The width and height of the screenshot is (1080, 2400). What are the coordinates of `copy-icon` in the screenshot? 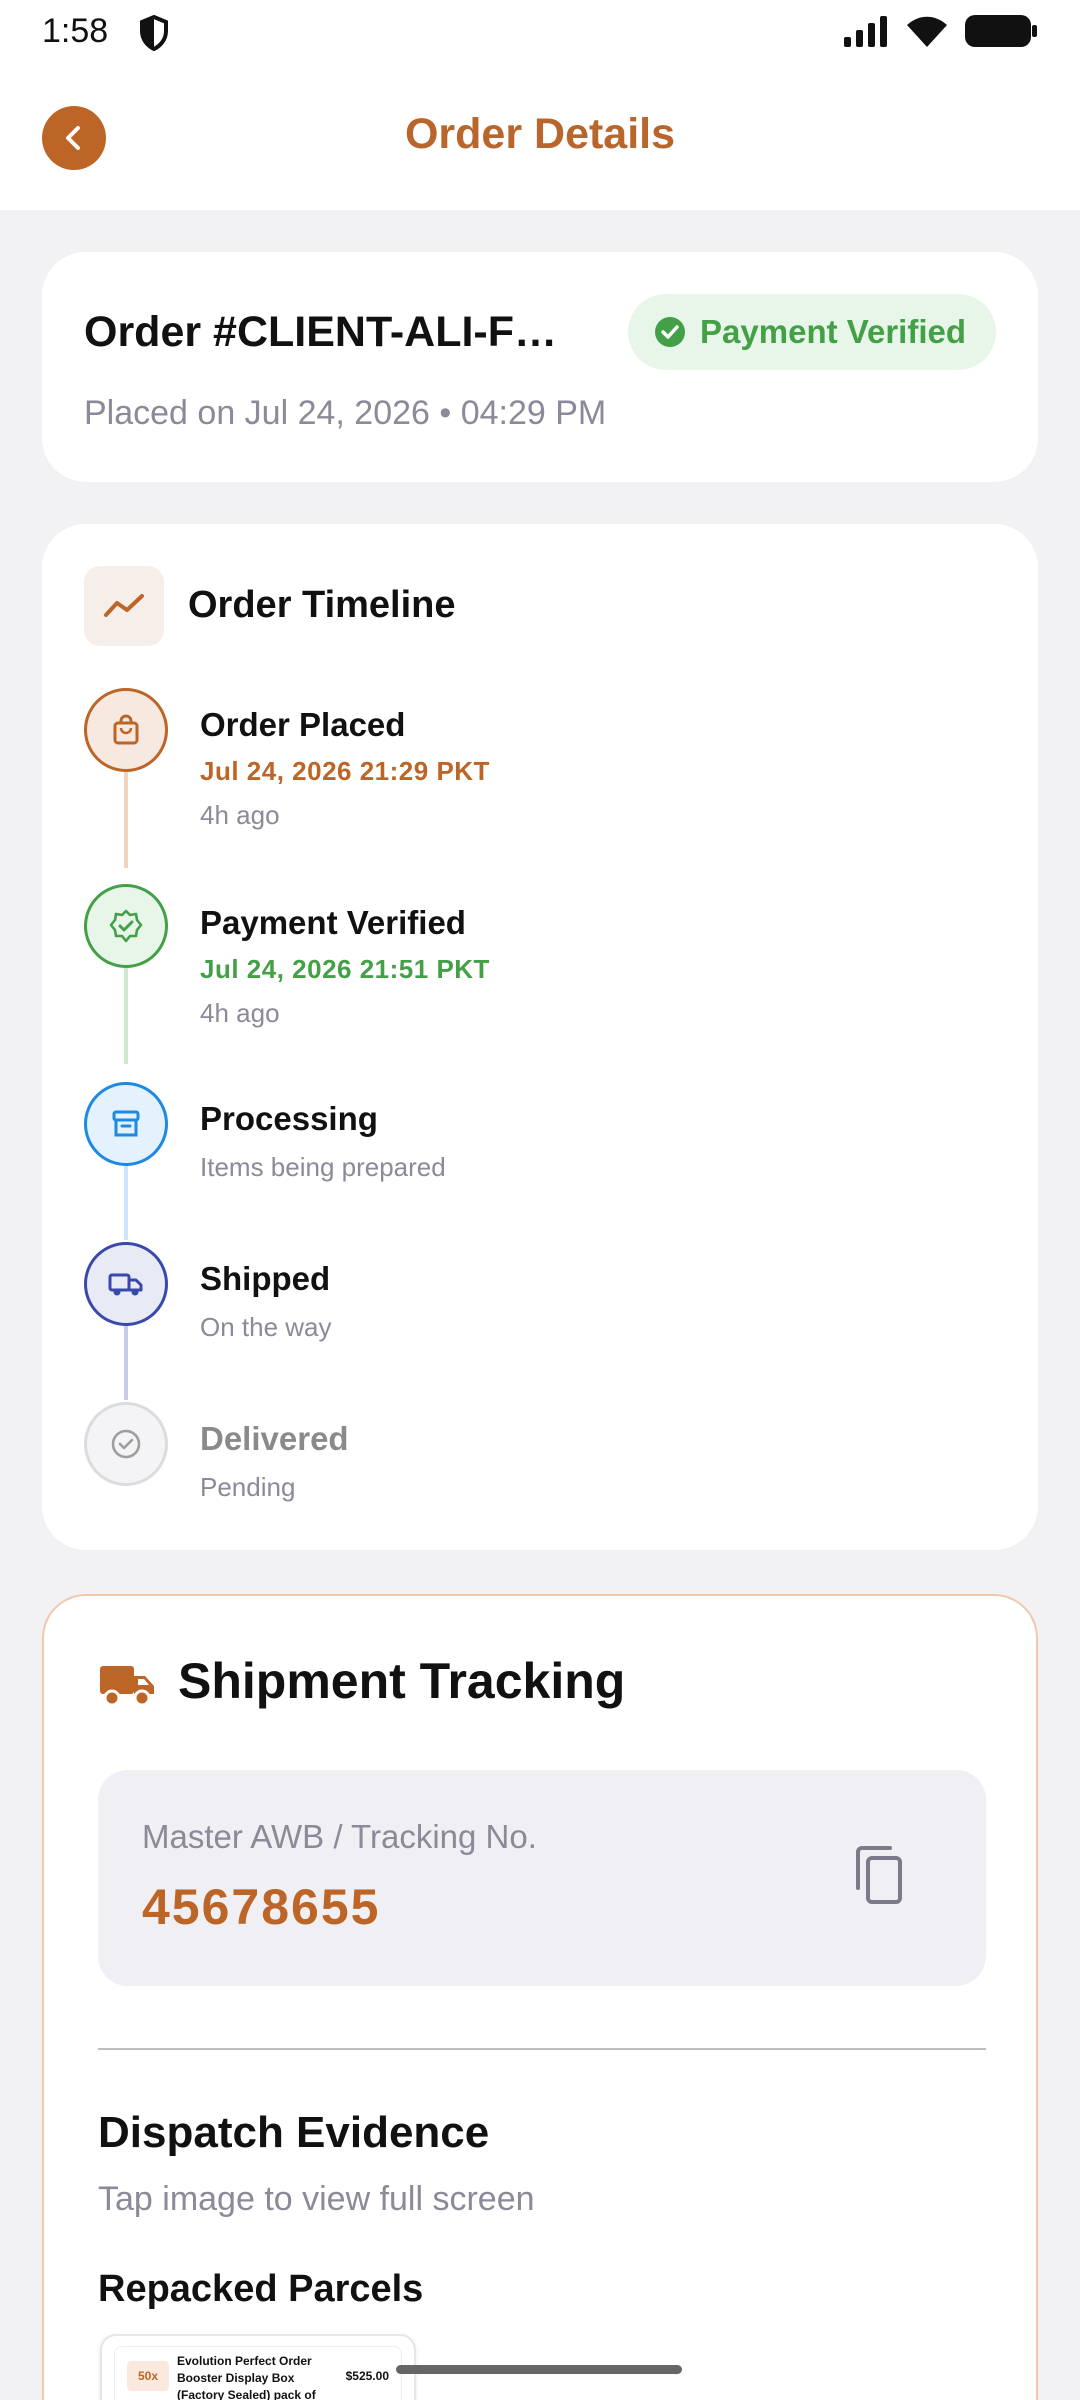 It's located at (880, 1875).